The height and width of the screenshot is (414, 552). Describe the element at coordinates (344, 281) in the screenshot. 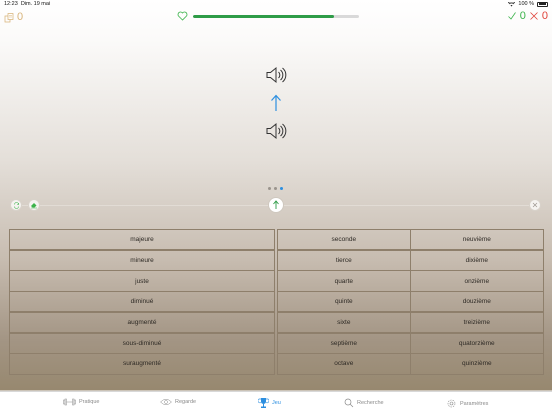

I see `interval-option: quarte` at that location.